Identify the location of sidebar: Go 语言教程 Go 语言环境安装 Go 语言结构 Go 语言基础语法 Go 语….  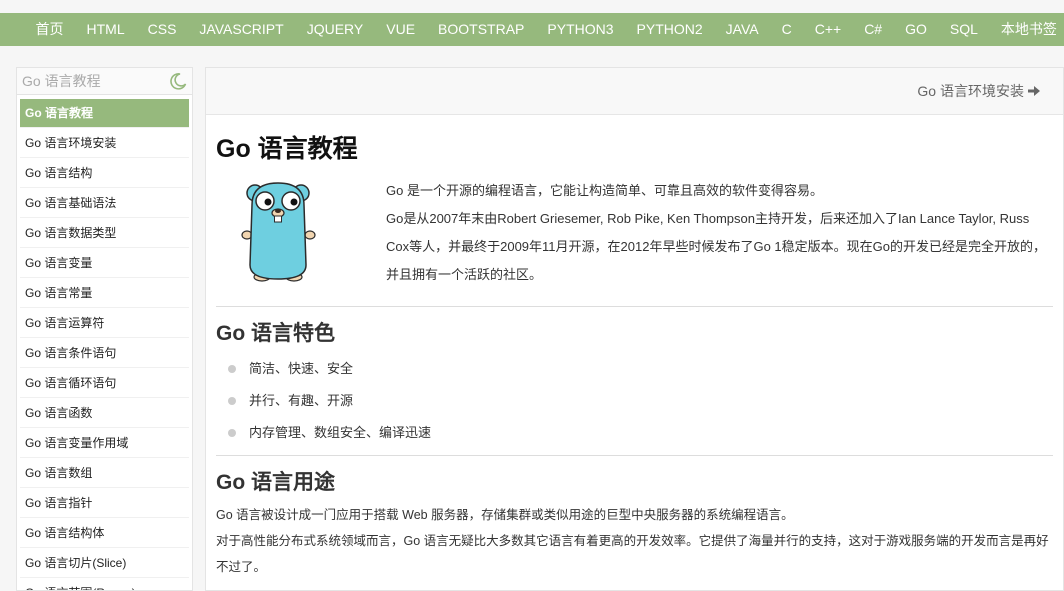
(104, 329).